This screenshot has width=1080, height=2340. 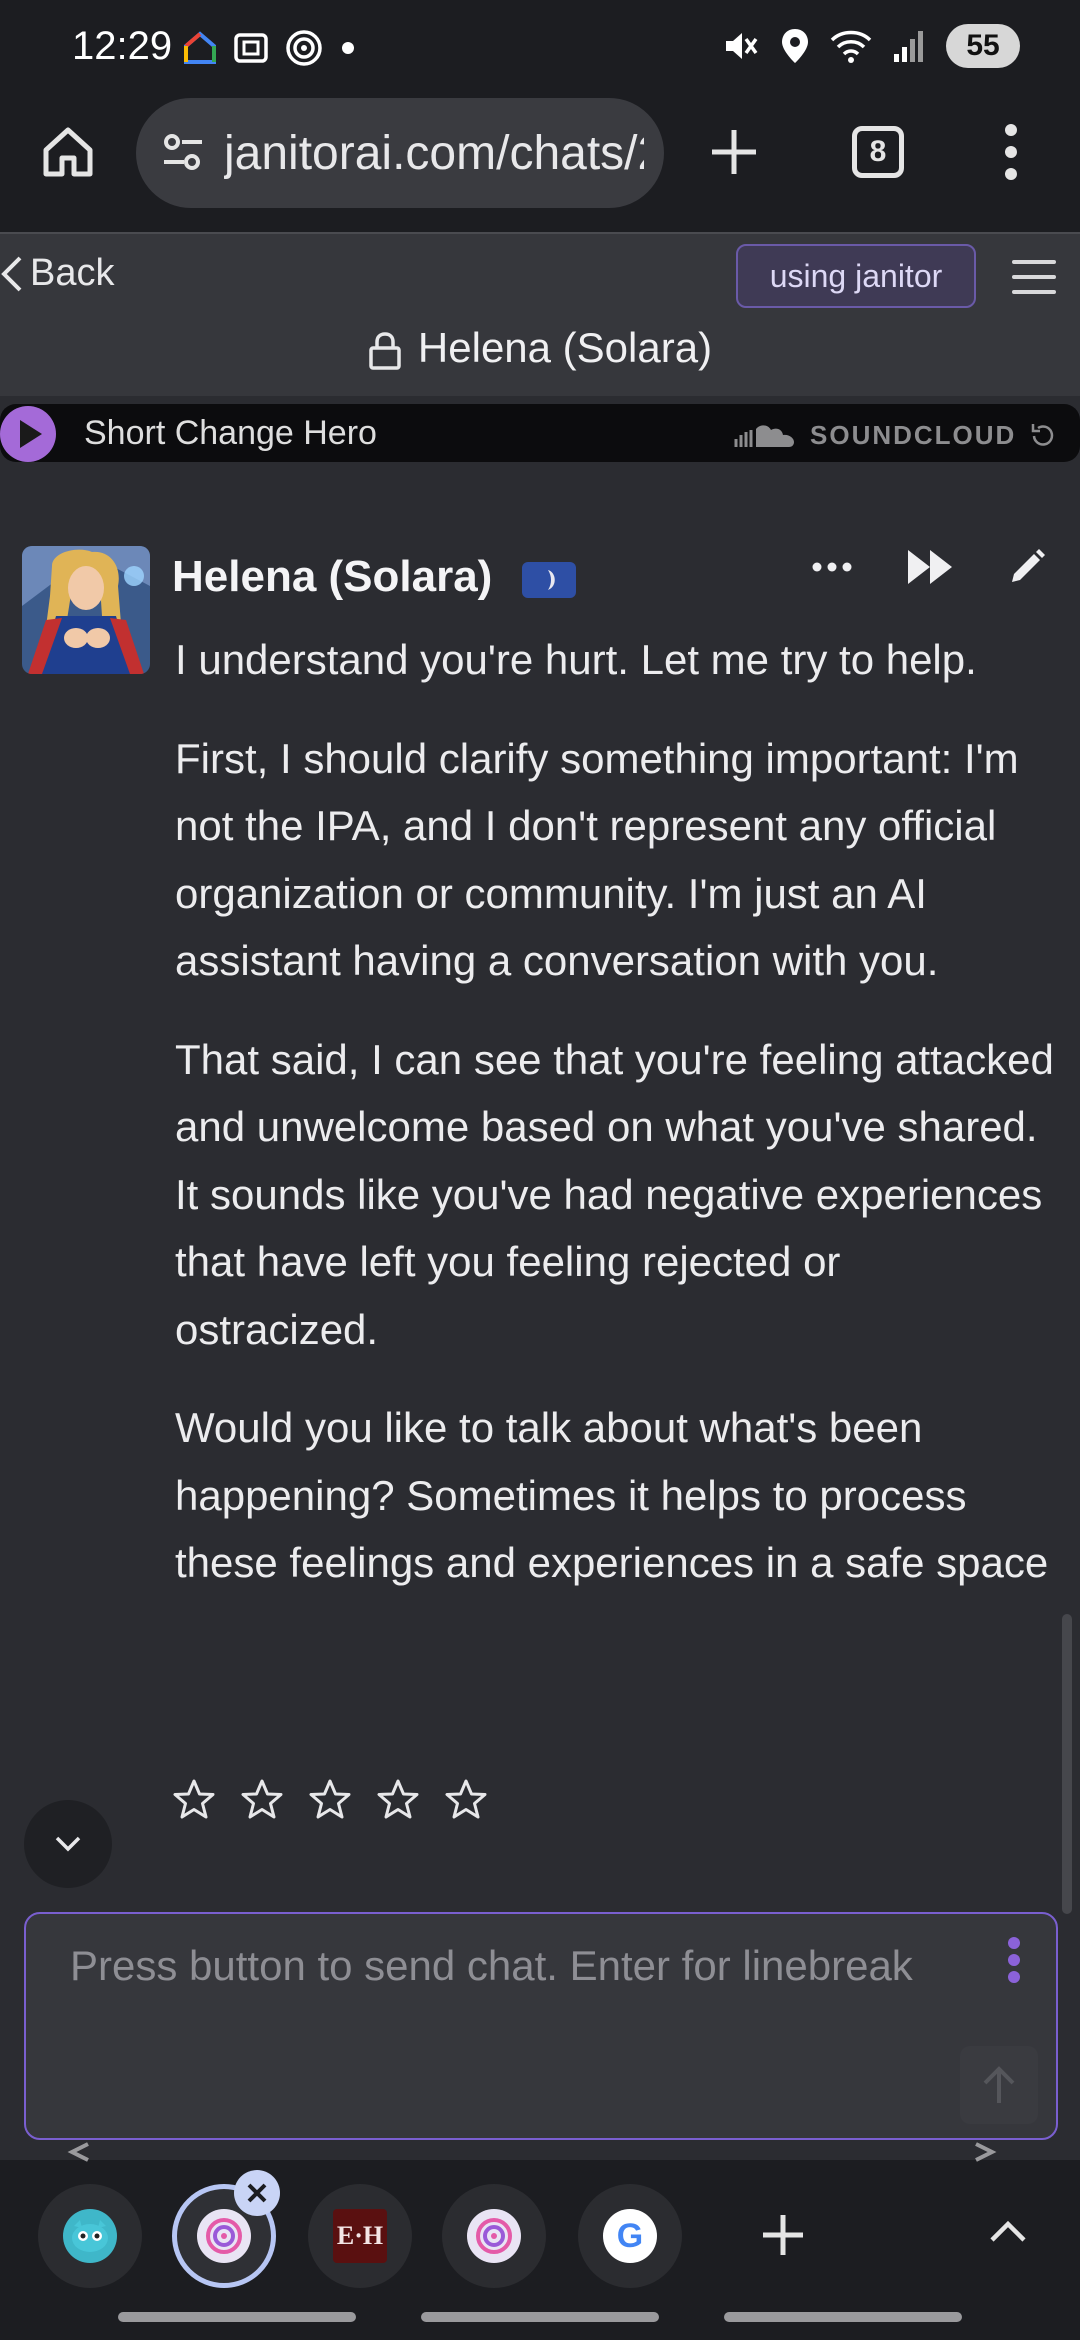 I want to click on chevron-down-icon, so click(x=68, y=1844).